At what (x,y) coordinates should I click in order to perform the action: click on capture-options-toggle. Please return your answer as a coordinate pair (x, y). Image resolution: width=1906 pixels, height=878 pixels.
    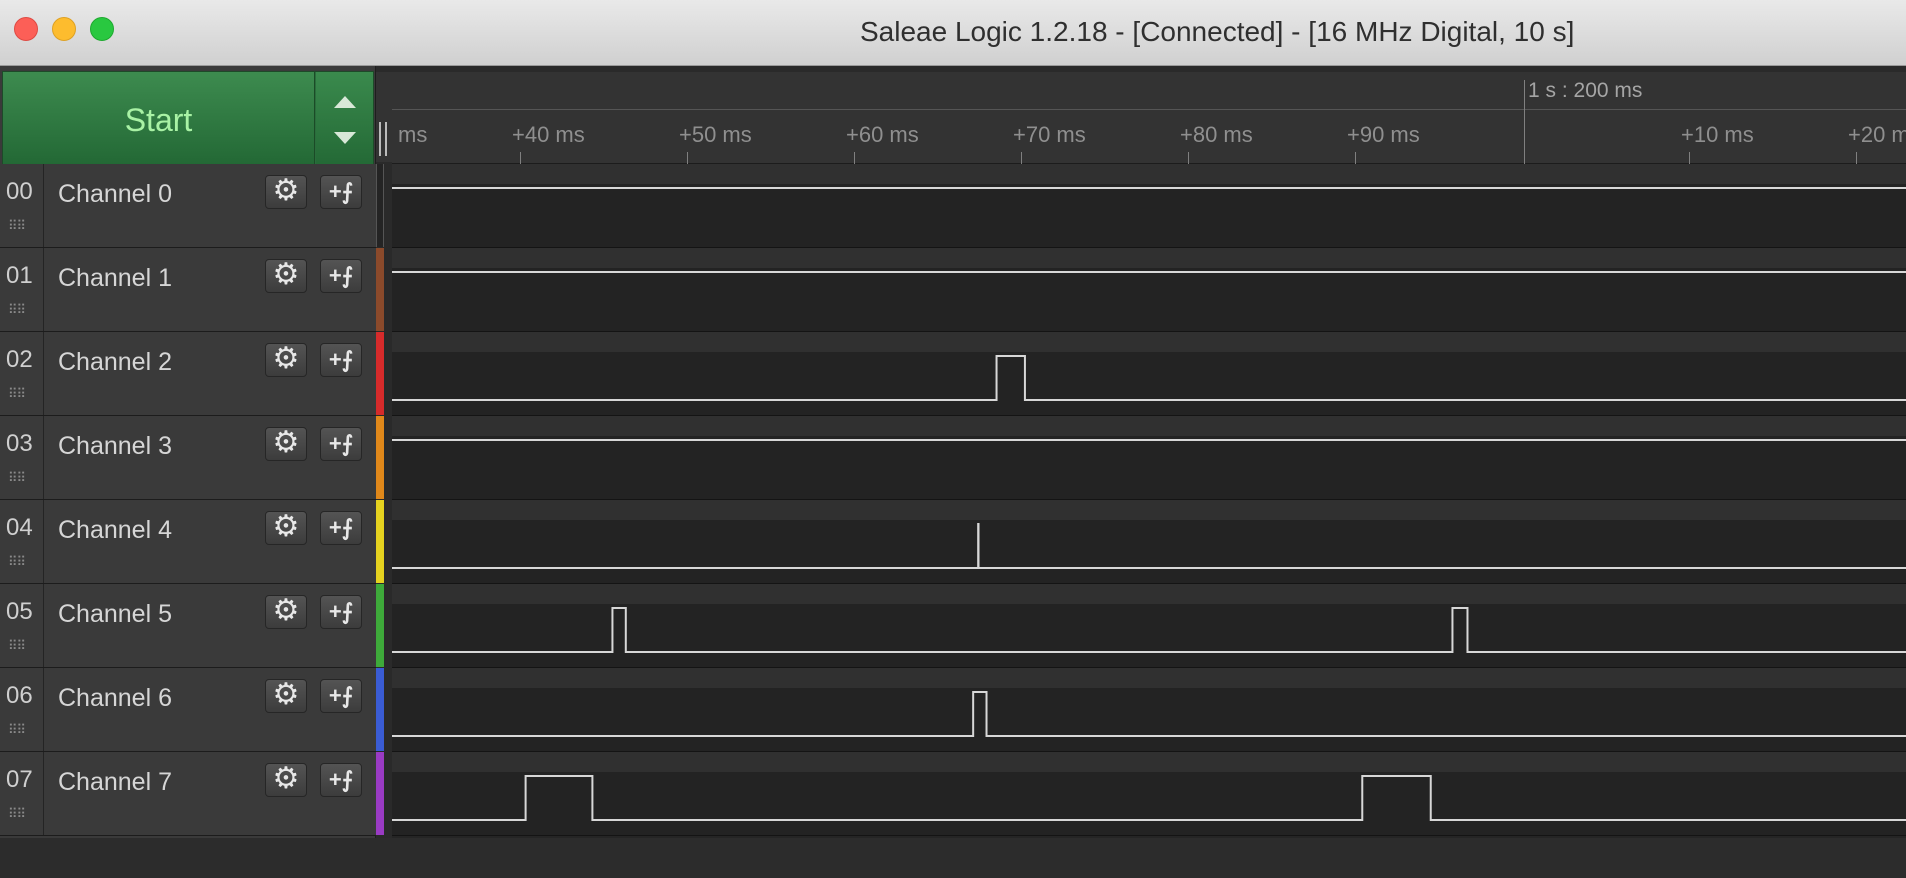
    Looking at the image, I should click on (344, 120).